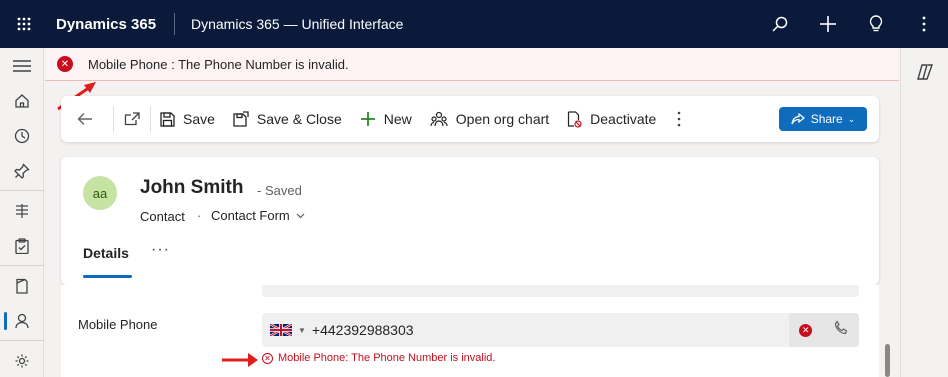 This screenshot has height=377, width=948. What do you see at coordinates (174, 24) in the screenshot?
I see `topbar-divider` at bounding box center [174, 24].